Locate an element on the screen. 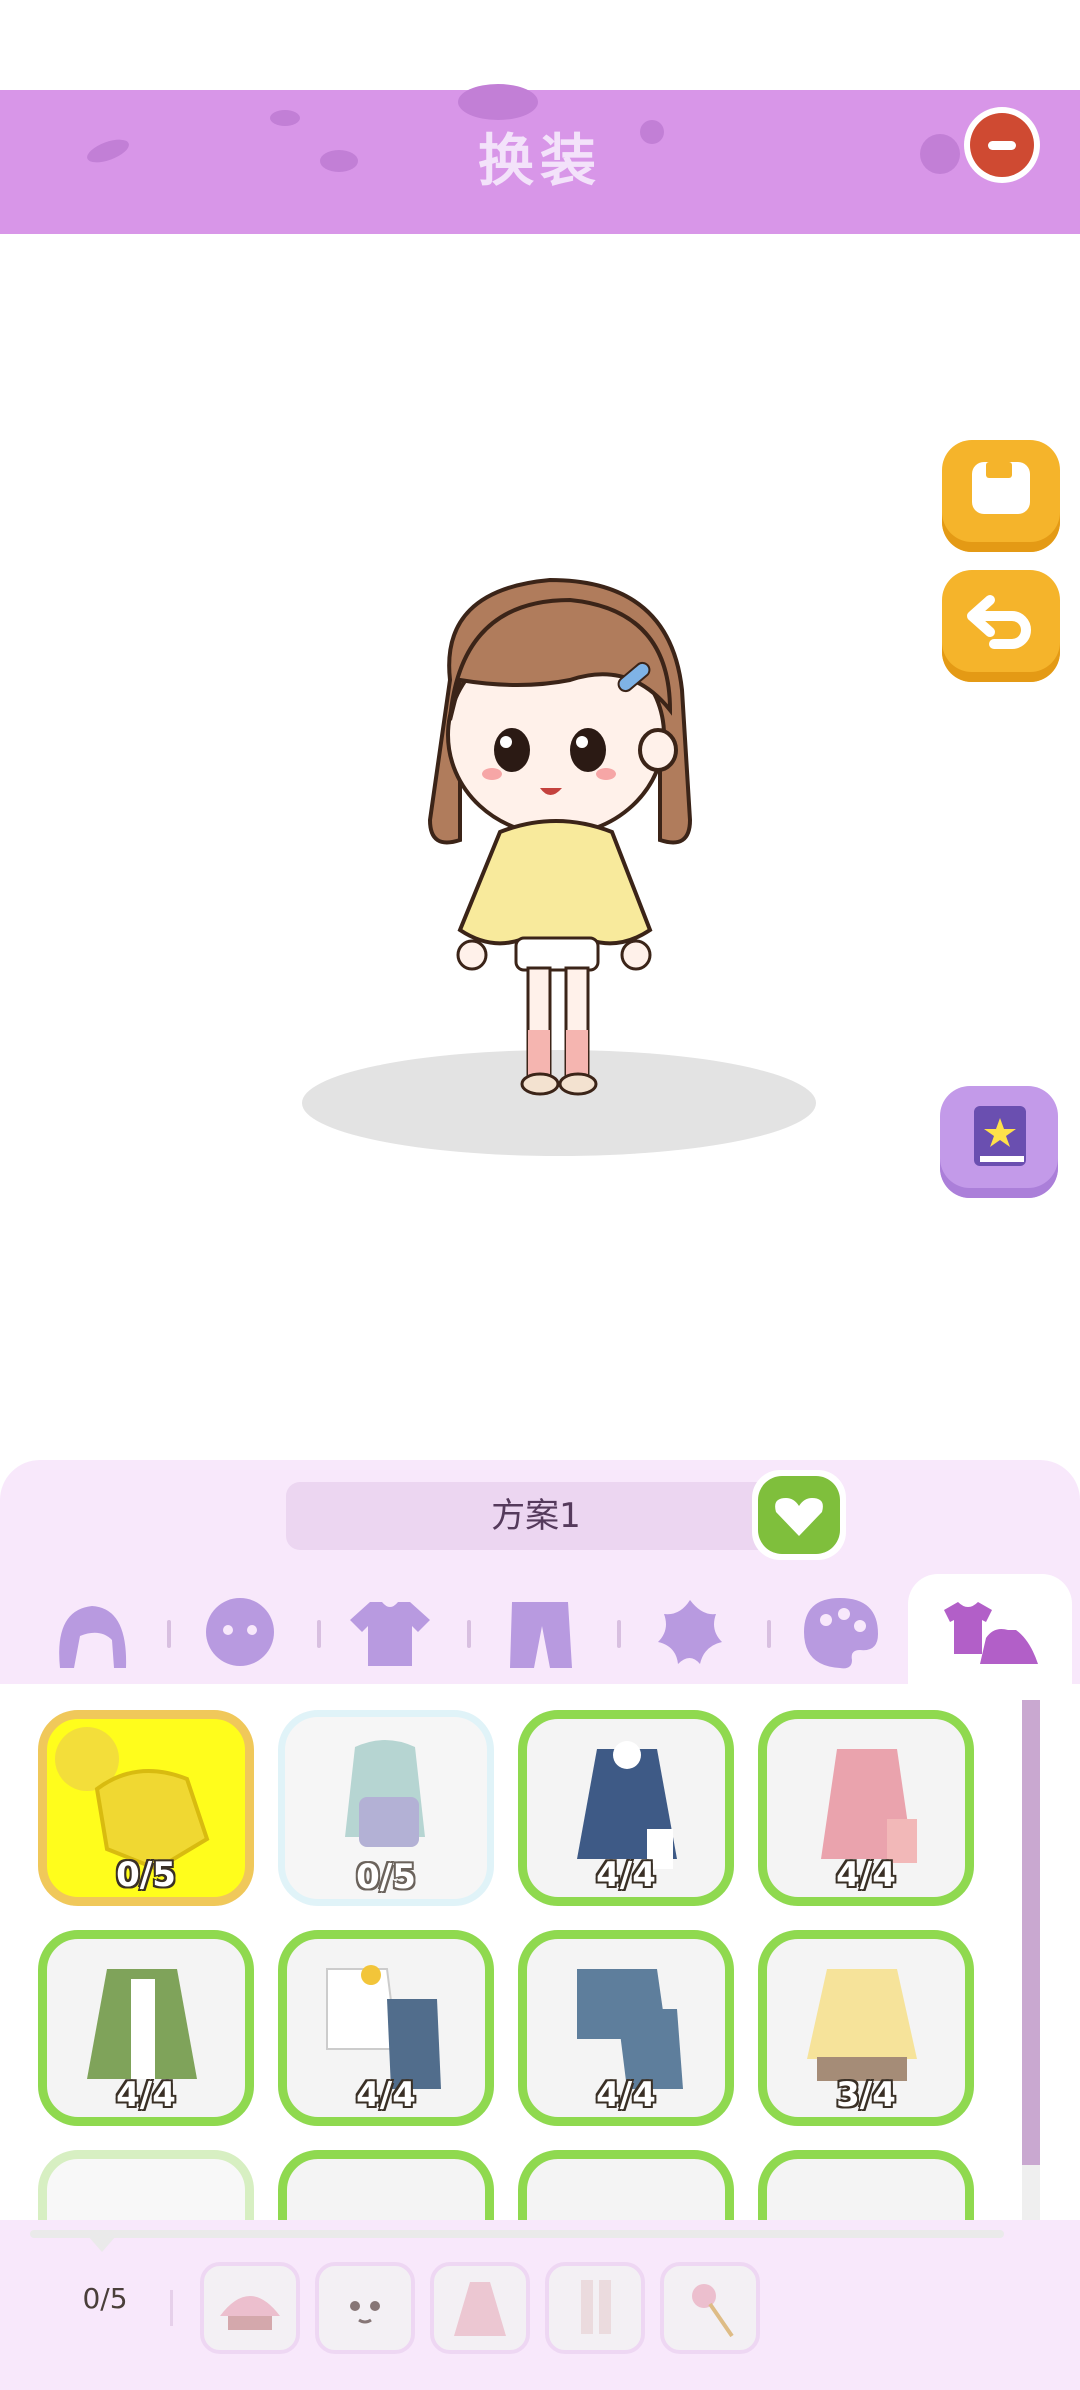  scheme-selector: 方案1 is located at coordinates (536, 1516).